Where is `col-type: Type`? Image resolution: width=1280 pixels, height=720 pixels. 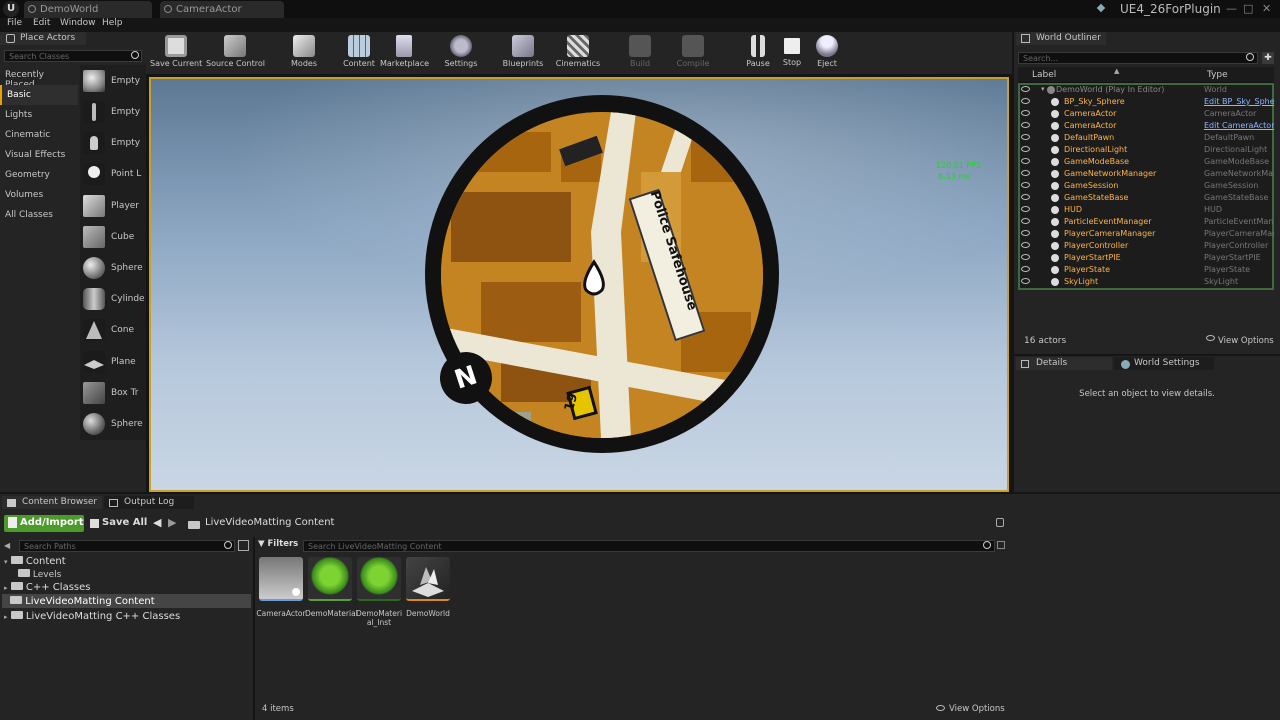 col-type: Type is located at coordinates (1217, 75).